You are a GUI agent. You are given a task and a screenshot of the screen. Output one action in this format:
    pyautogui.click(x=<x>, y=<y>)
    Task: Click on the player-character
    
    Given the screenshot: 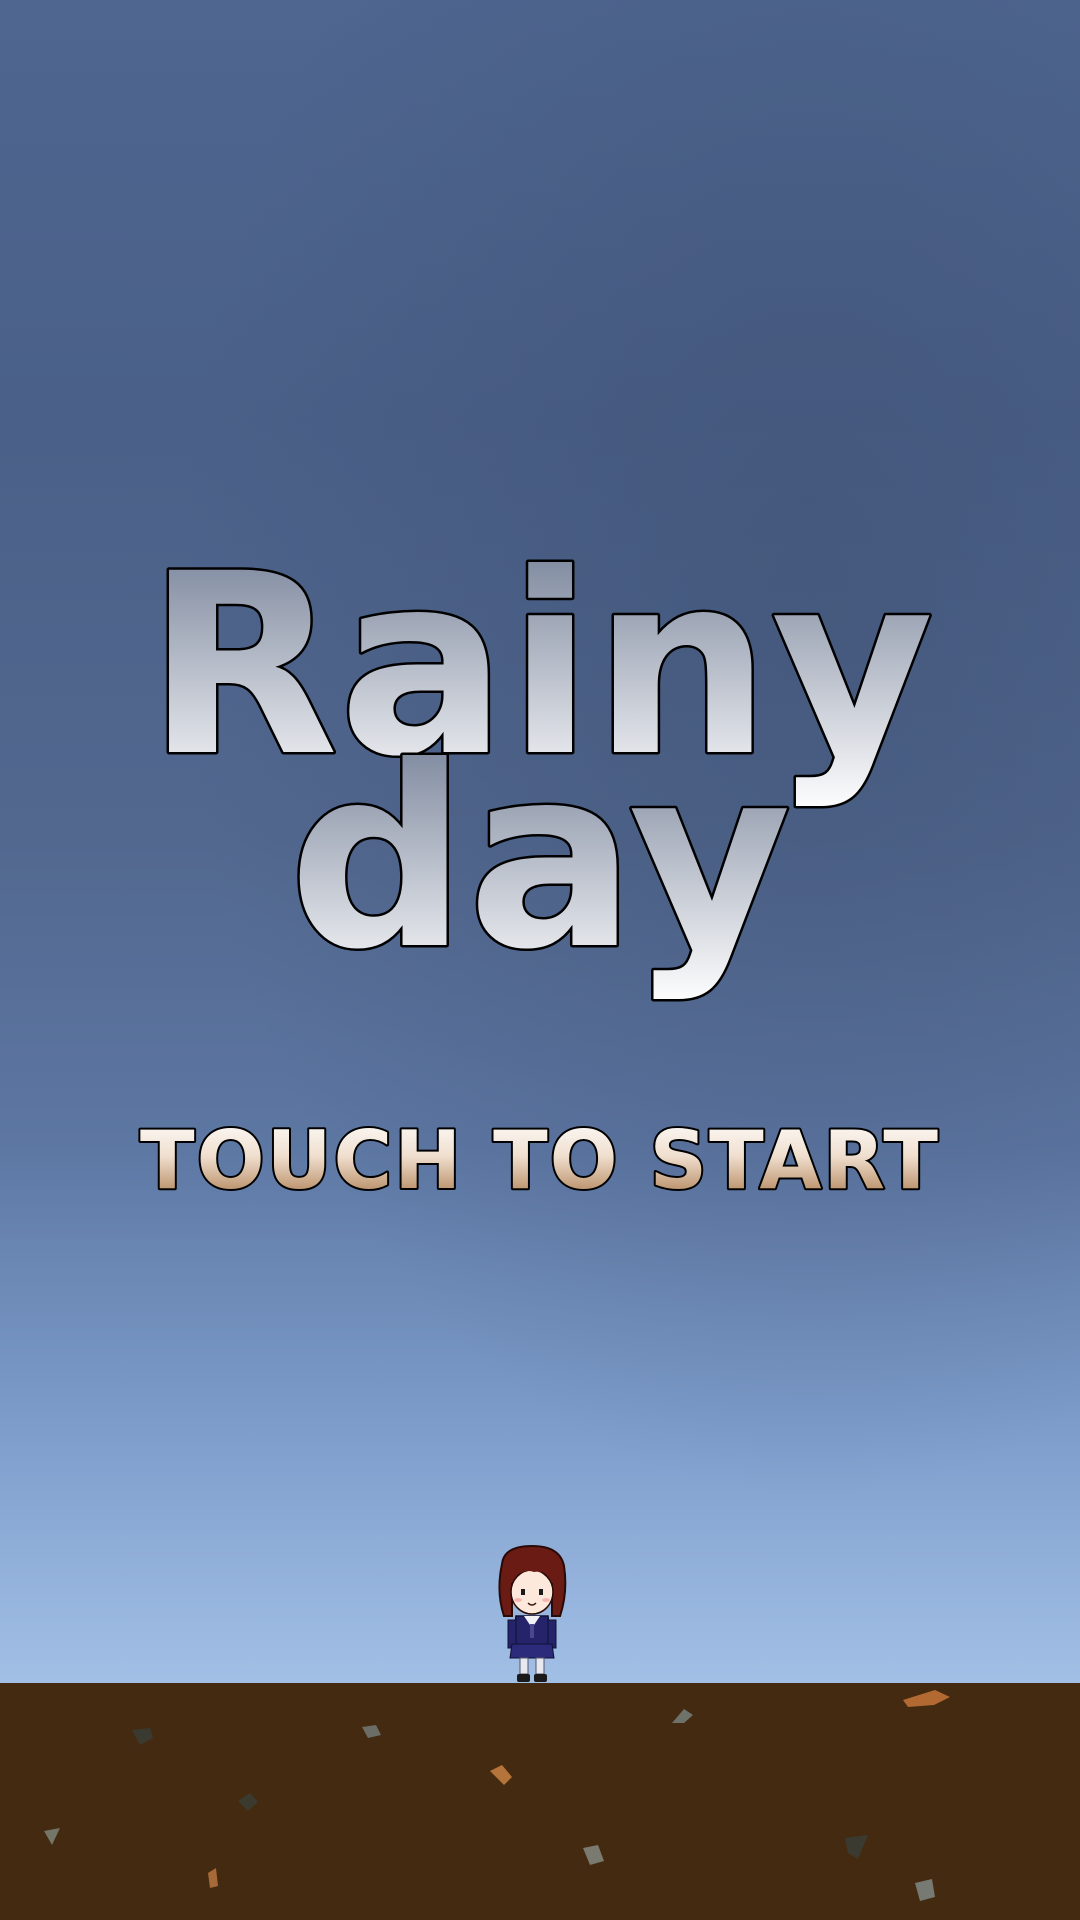 What is the action you would take?
    pyautogui.click(x=532, y=1613)
    